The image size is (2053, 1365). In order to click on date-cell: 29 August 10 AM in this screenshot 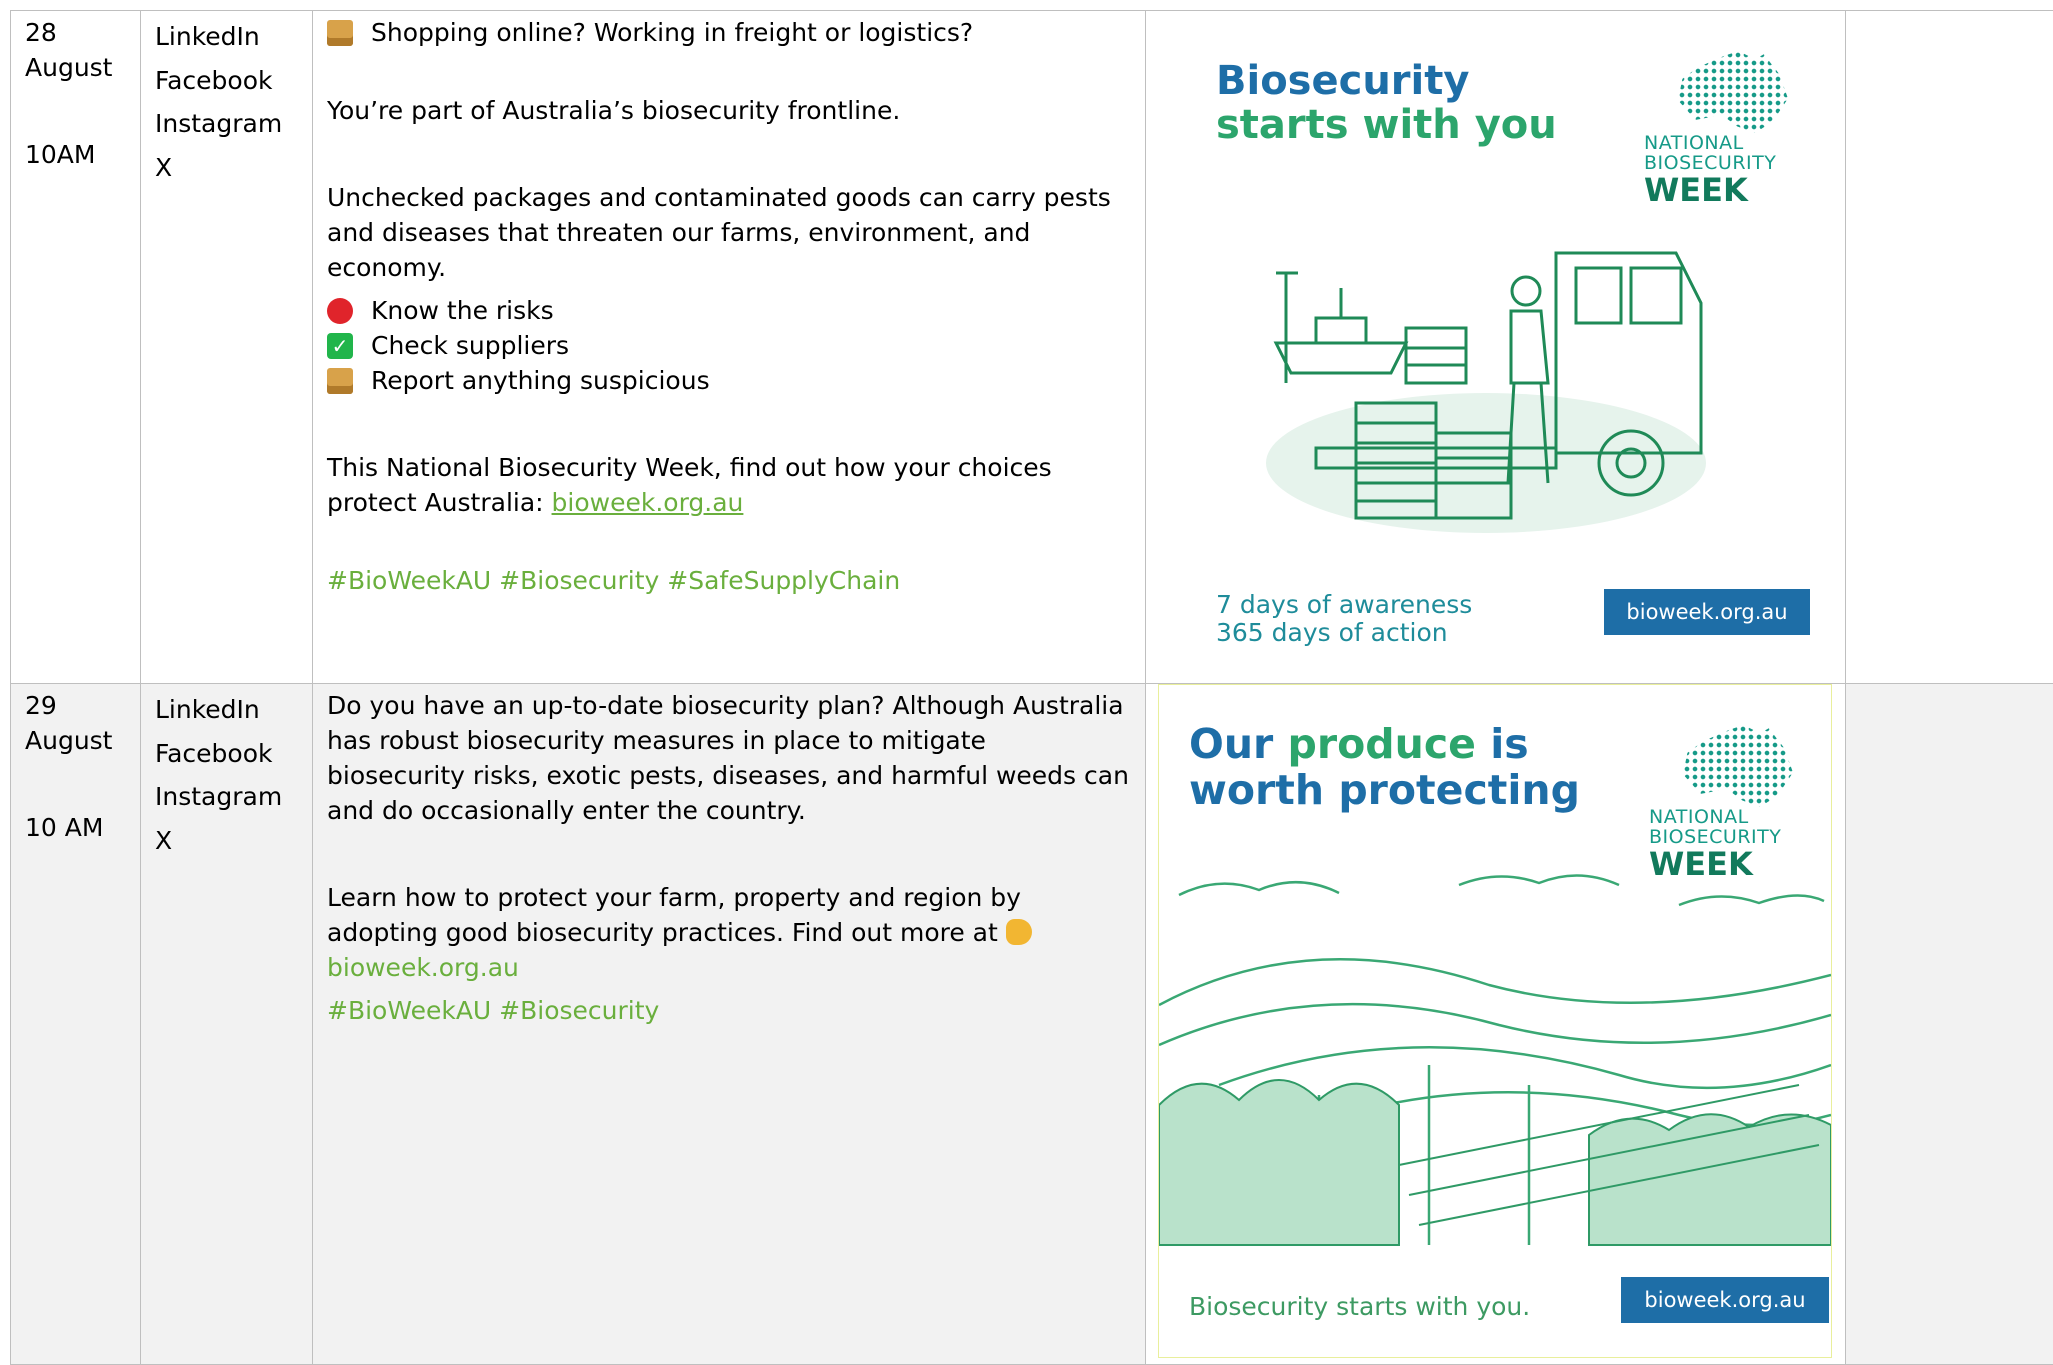, I will do `click(76, 1024)`.